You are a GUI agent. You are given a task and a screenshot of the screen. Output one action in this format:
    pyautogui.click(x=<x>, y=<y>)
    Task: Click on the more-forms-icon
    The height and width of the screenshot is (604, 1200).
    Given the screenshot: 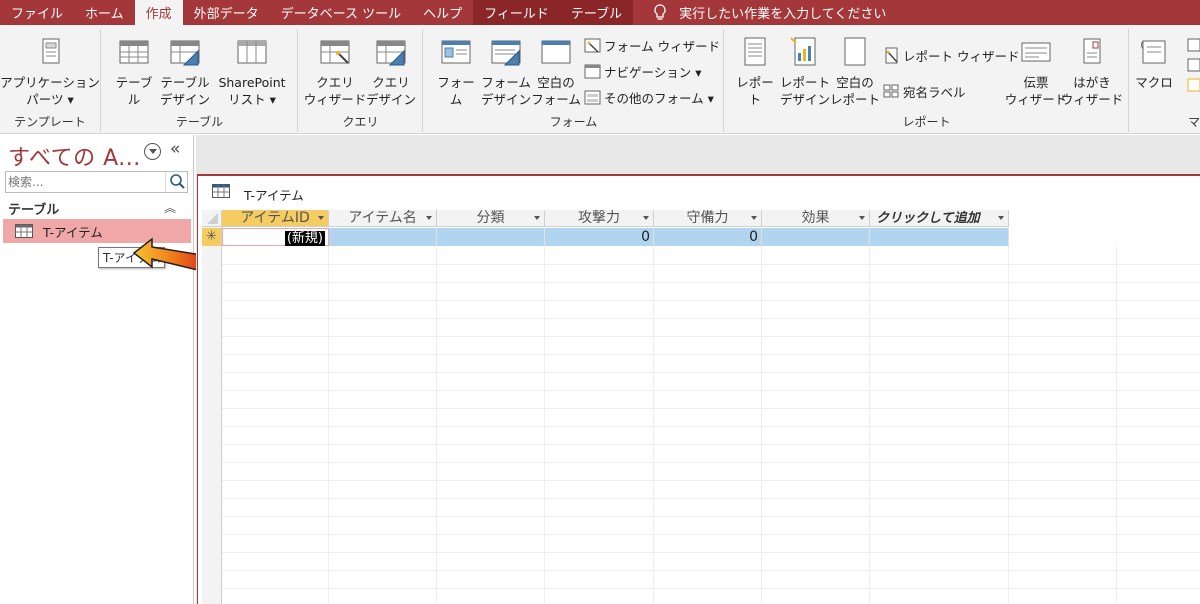 What is the action you would take?
    pyautogui.click(x=592, y=97)
    